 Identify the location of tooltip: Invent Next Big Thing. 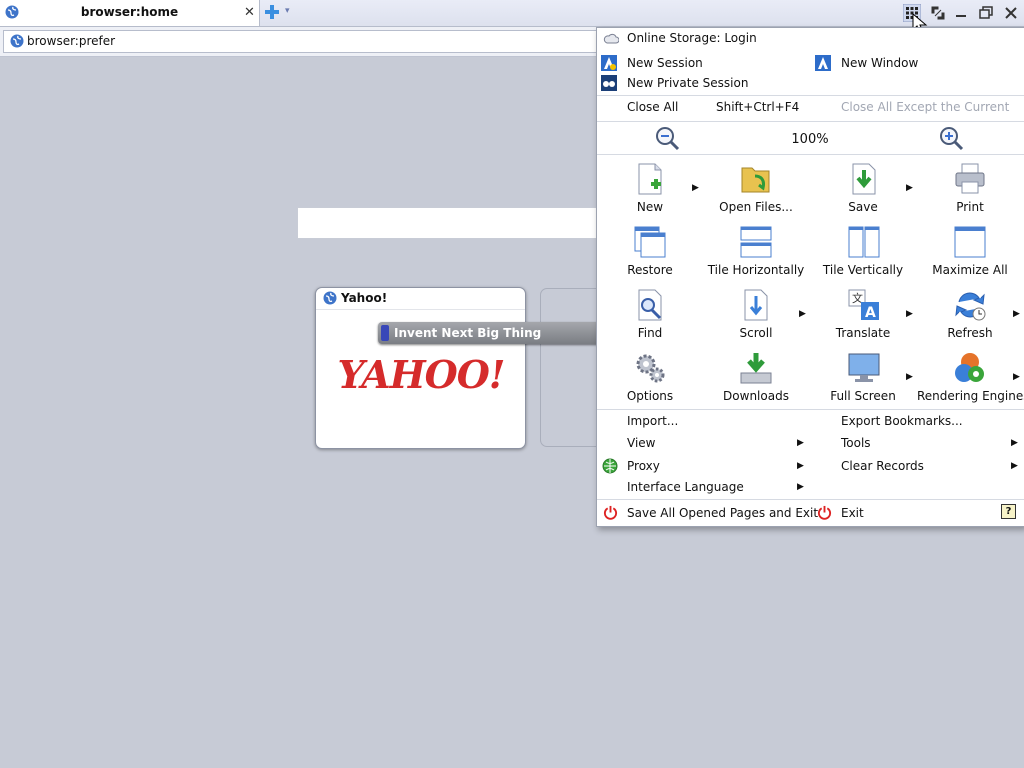
(493, 333).